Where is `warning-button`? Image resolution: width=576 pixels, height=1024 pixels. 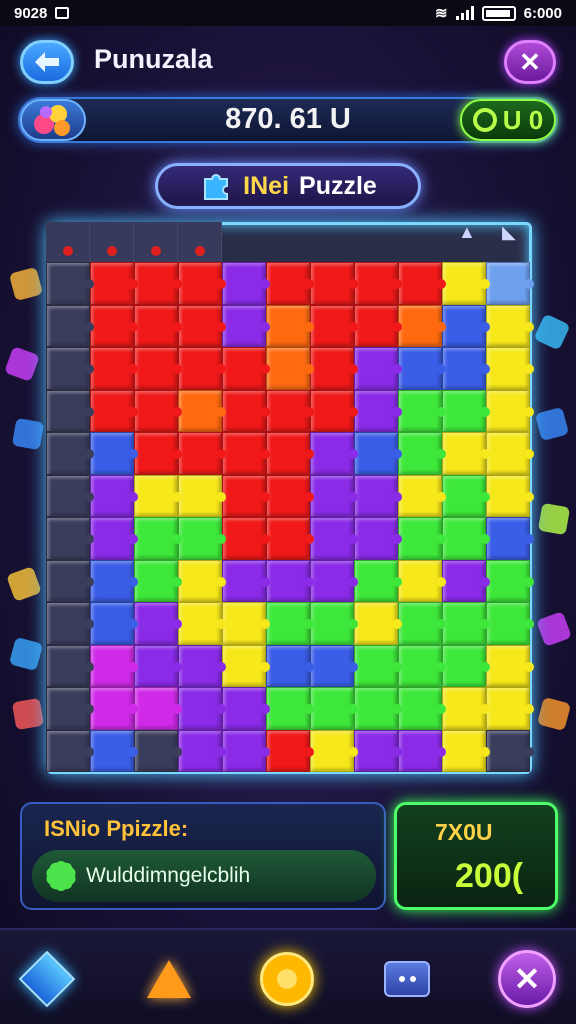
warning-button is located at coordinates (169, 979).